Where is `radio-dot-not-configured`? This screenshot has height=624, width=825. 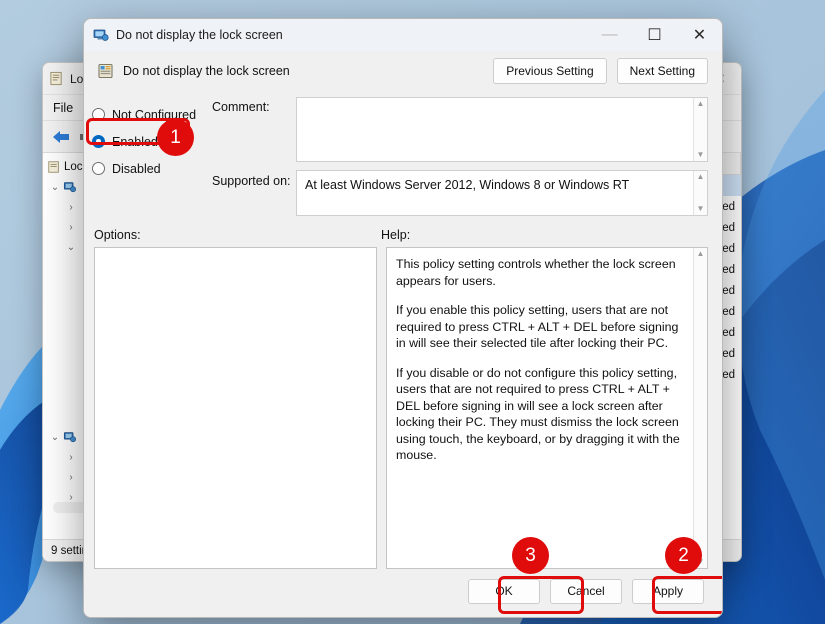
radio-dot-not-configured is located at coordinates (98, 114).